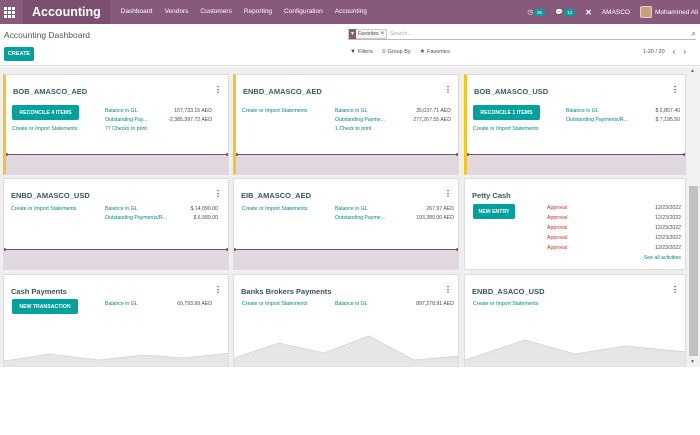 This screenshot has height=435, width=700. I want to click on menu-reporting: Reporting, so click(258, 12).